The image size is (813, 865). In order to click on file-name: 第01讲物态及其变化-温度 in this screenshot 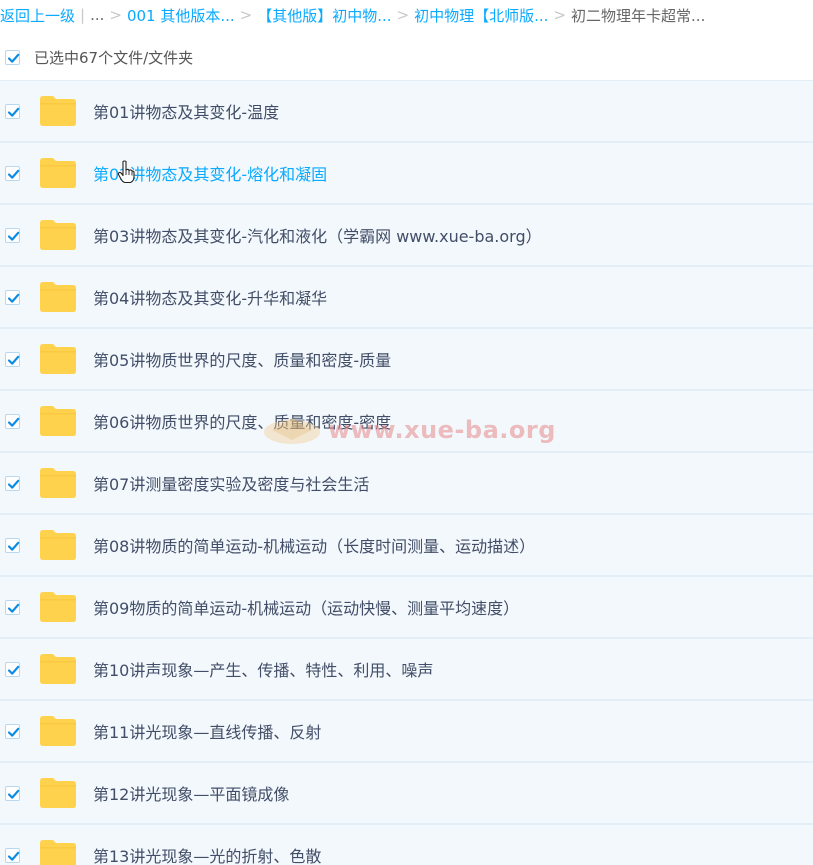, I will do `click(186, 111)`.